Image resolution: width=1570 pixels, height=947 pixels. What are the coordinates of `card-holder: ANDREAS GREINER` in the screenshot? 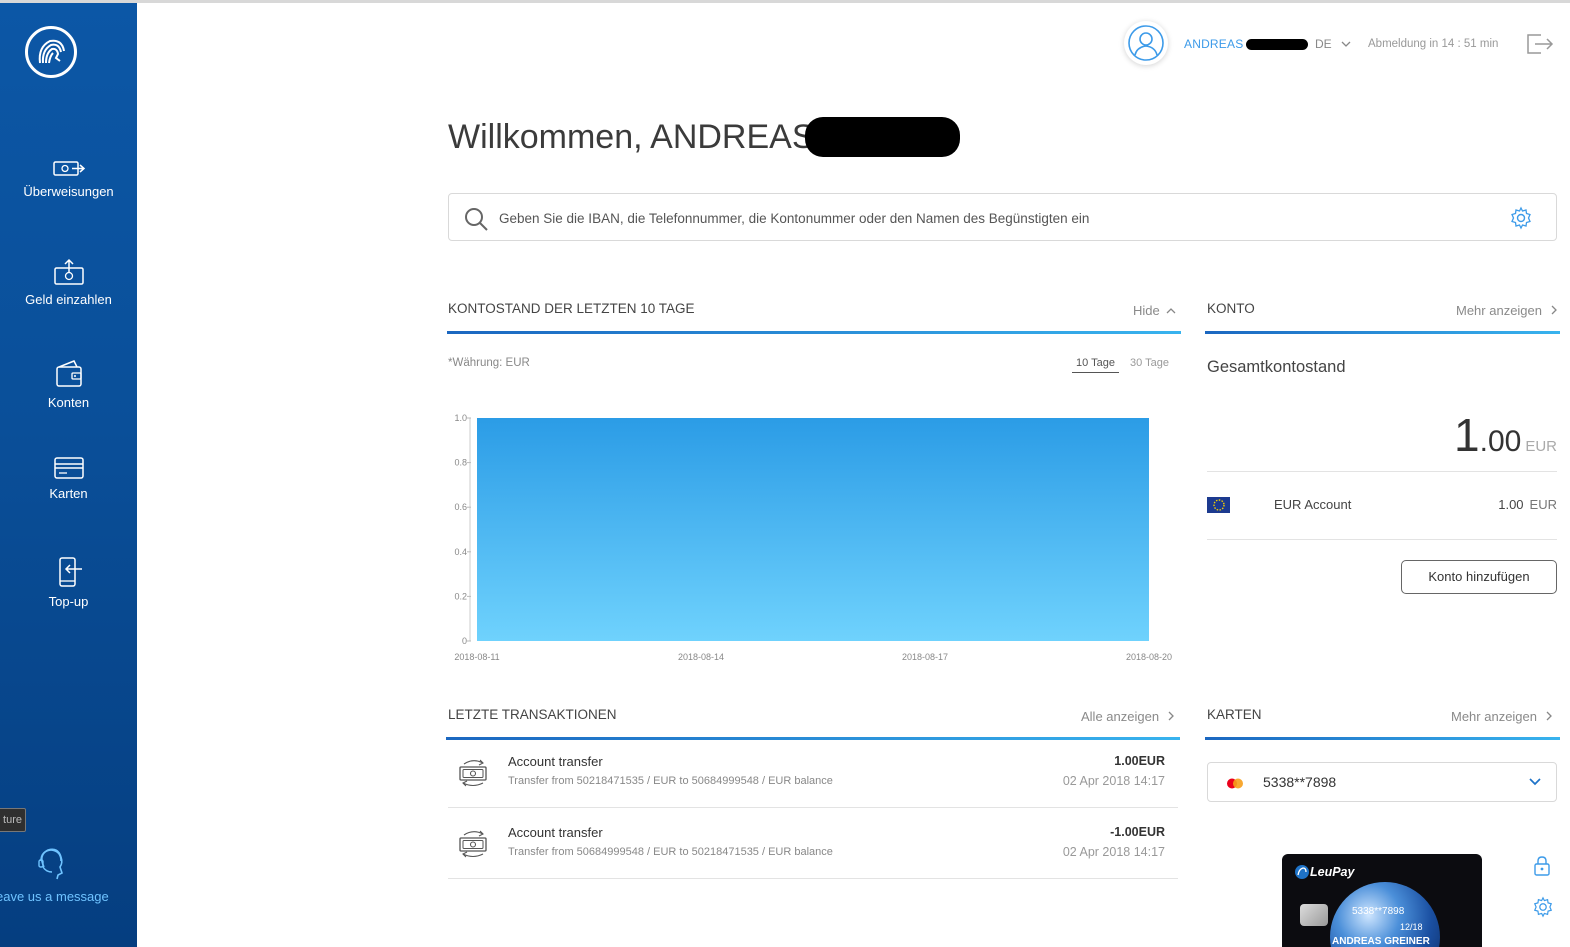 It's located at (1381, 941).